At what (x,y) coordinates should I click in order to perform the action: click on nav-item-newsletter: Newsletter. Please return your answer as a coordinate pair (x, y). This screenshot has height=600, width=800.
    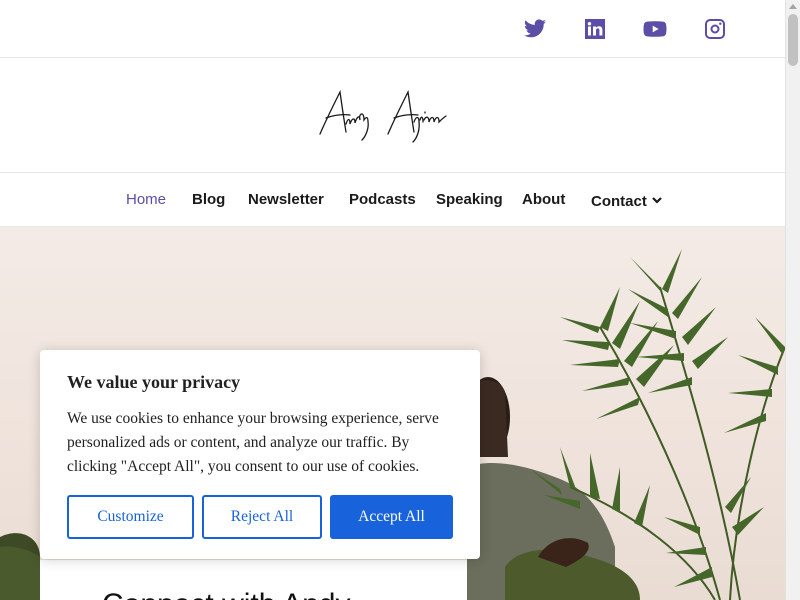
    Looking at the image, I should click on (286, 199).